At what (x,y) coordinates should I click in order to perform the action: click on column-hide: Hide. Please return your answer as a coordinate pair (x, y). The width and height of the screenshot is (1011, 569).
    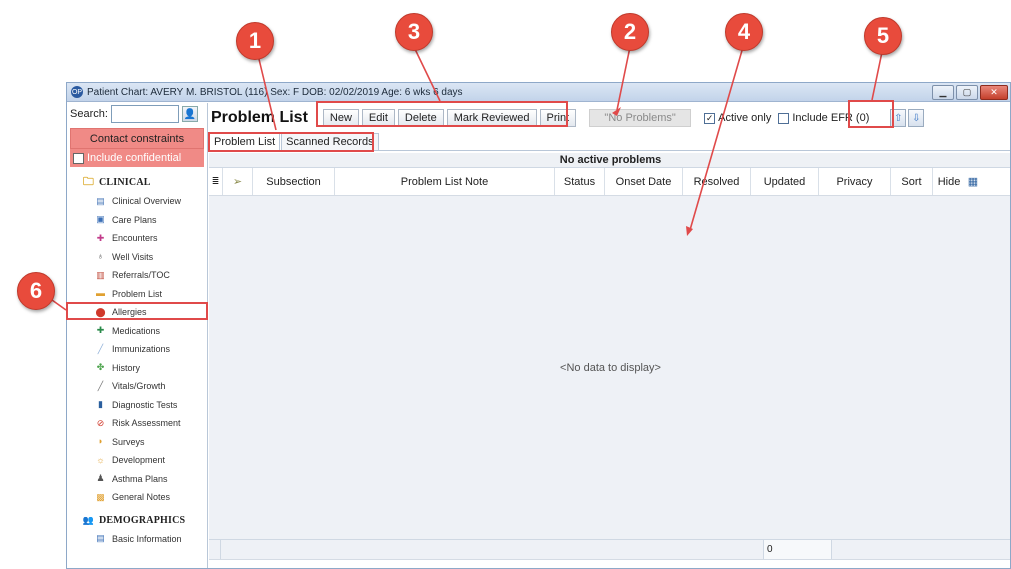
    Looking at the image, I should click on (949, 181).